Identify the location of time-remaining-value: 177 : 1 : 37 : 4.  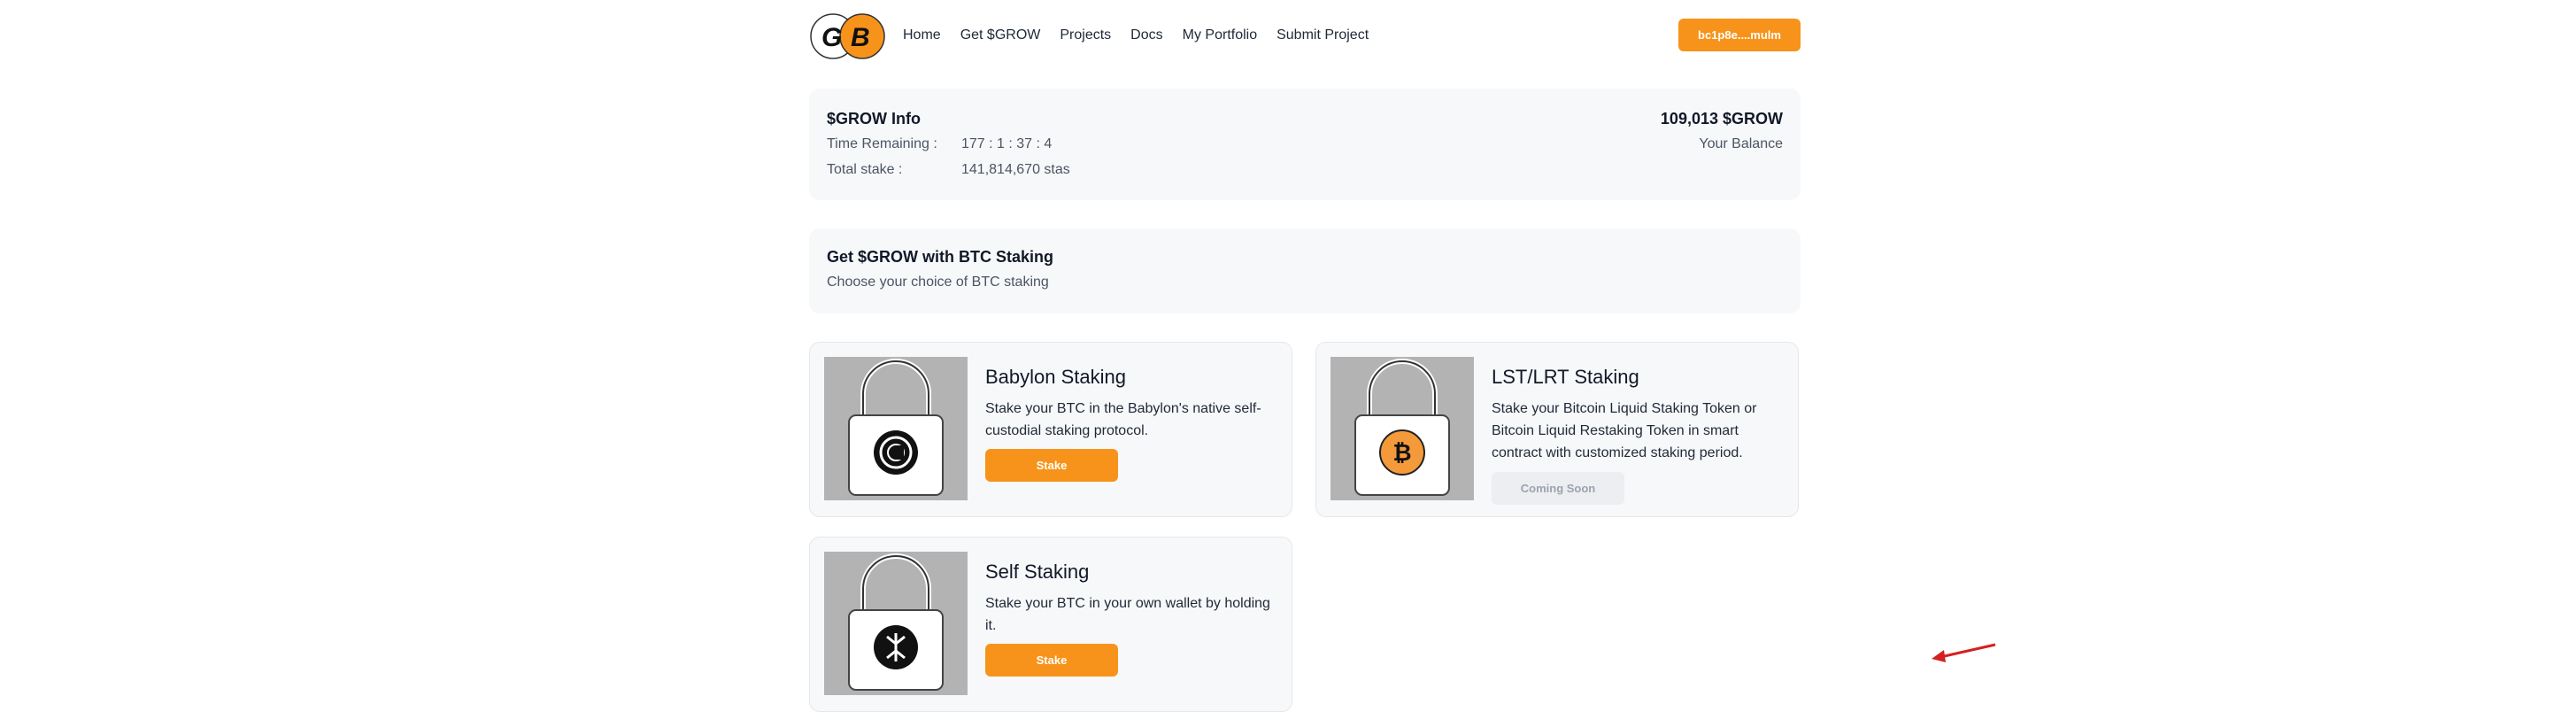
(1007, 143).